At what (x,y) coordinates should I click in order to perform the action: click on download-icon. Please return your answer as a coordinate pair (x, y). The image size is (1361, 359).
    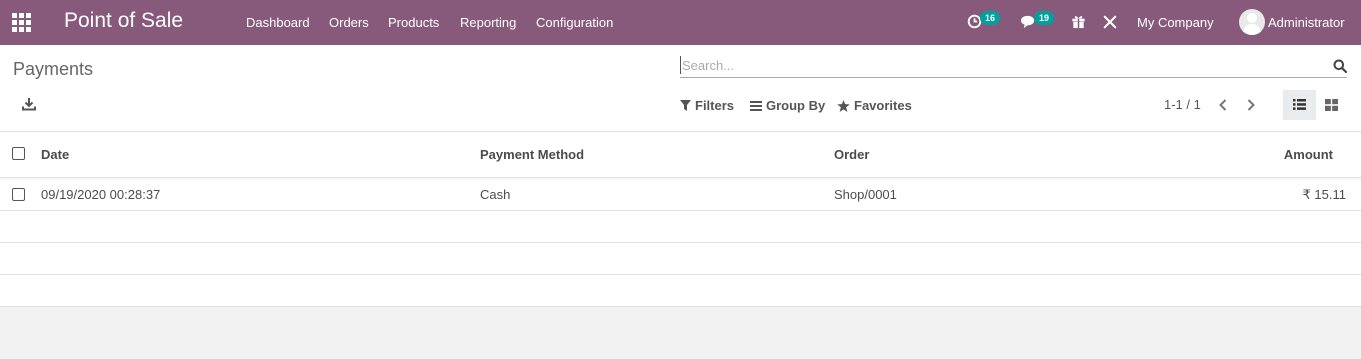
    Looking at the image, I should click on (29, 104).